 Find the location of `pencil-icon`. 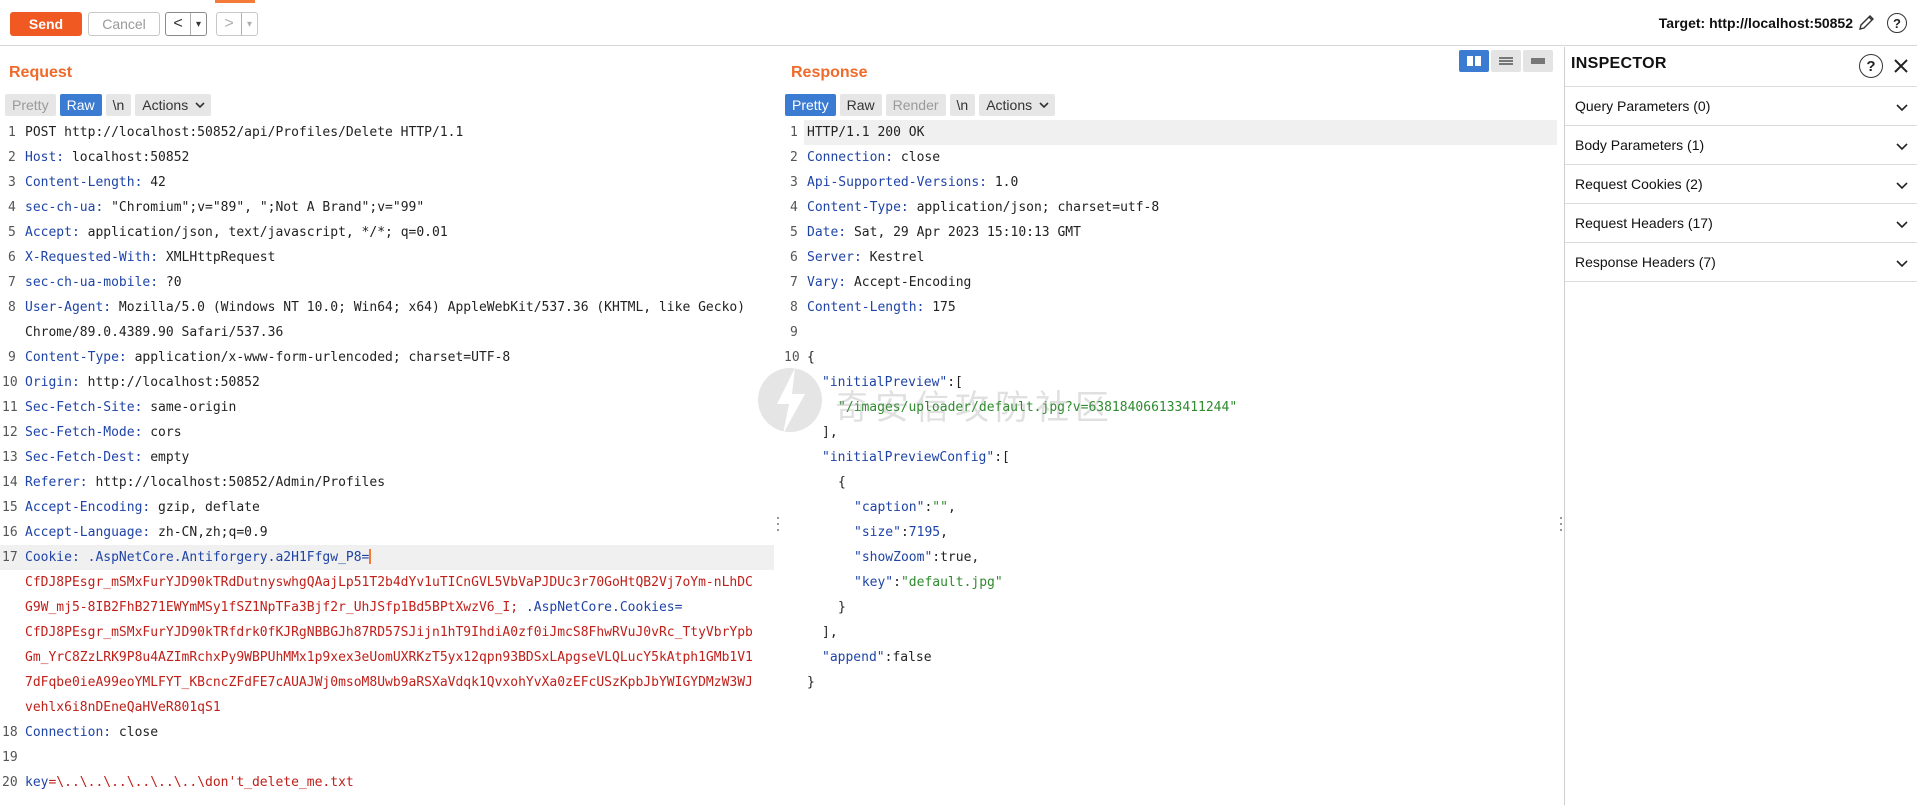

pencil-icon is located at coordinates (1867, 22).